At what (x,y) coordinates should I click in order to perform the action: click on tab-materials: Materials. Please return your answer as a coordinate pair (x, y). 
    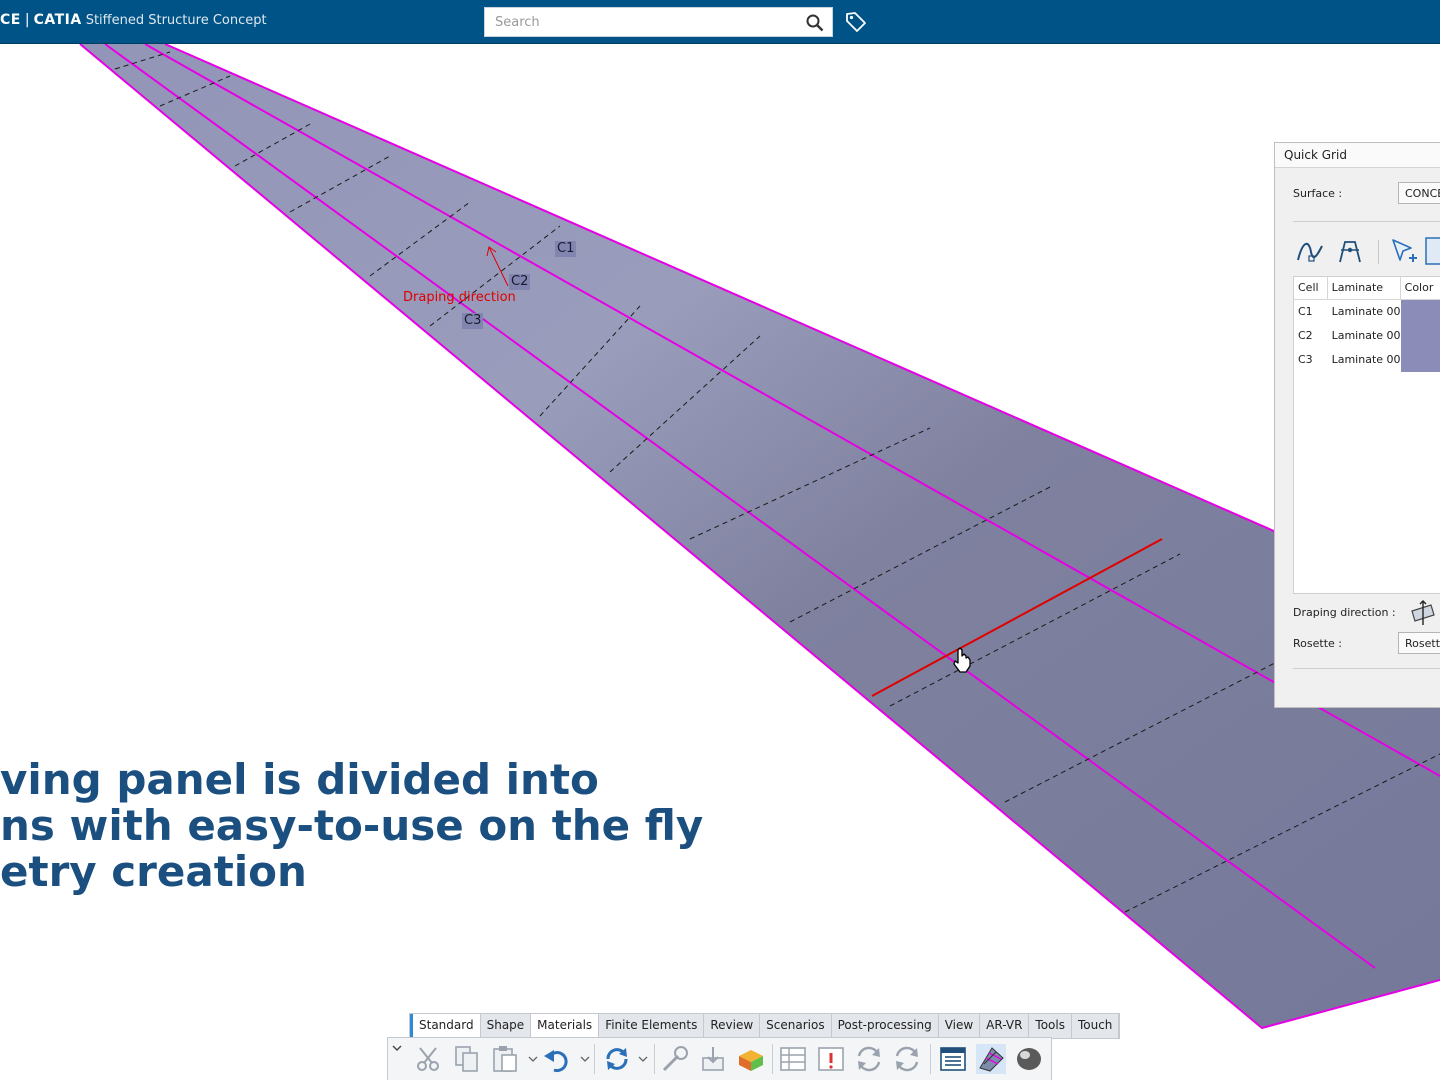
    Looking at the image, I should click on (565, 1026).